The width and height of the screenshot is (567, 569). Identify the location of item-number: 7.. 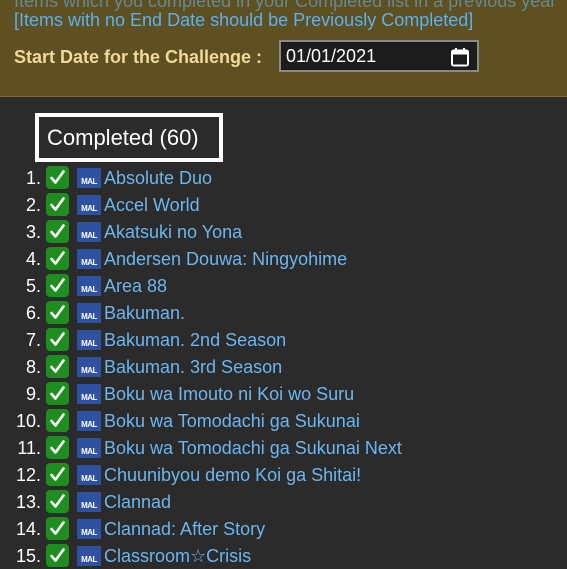
(33, 340).